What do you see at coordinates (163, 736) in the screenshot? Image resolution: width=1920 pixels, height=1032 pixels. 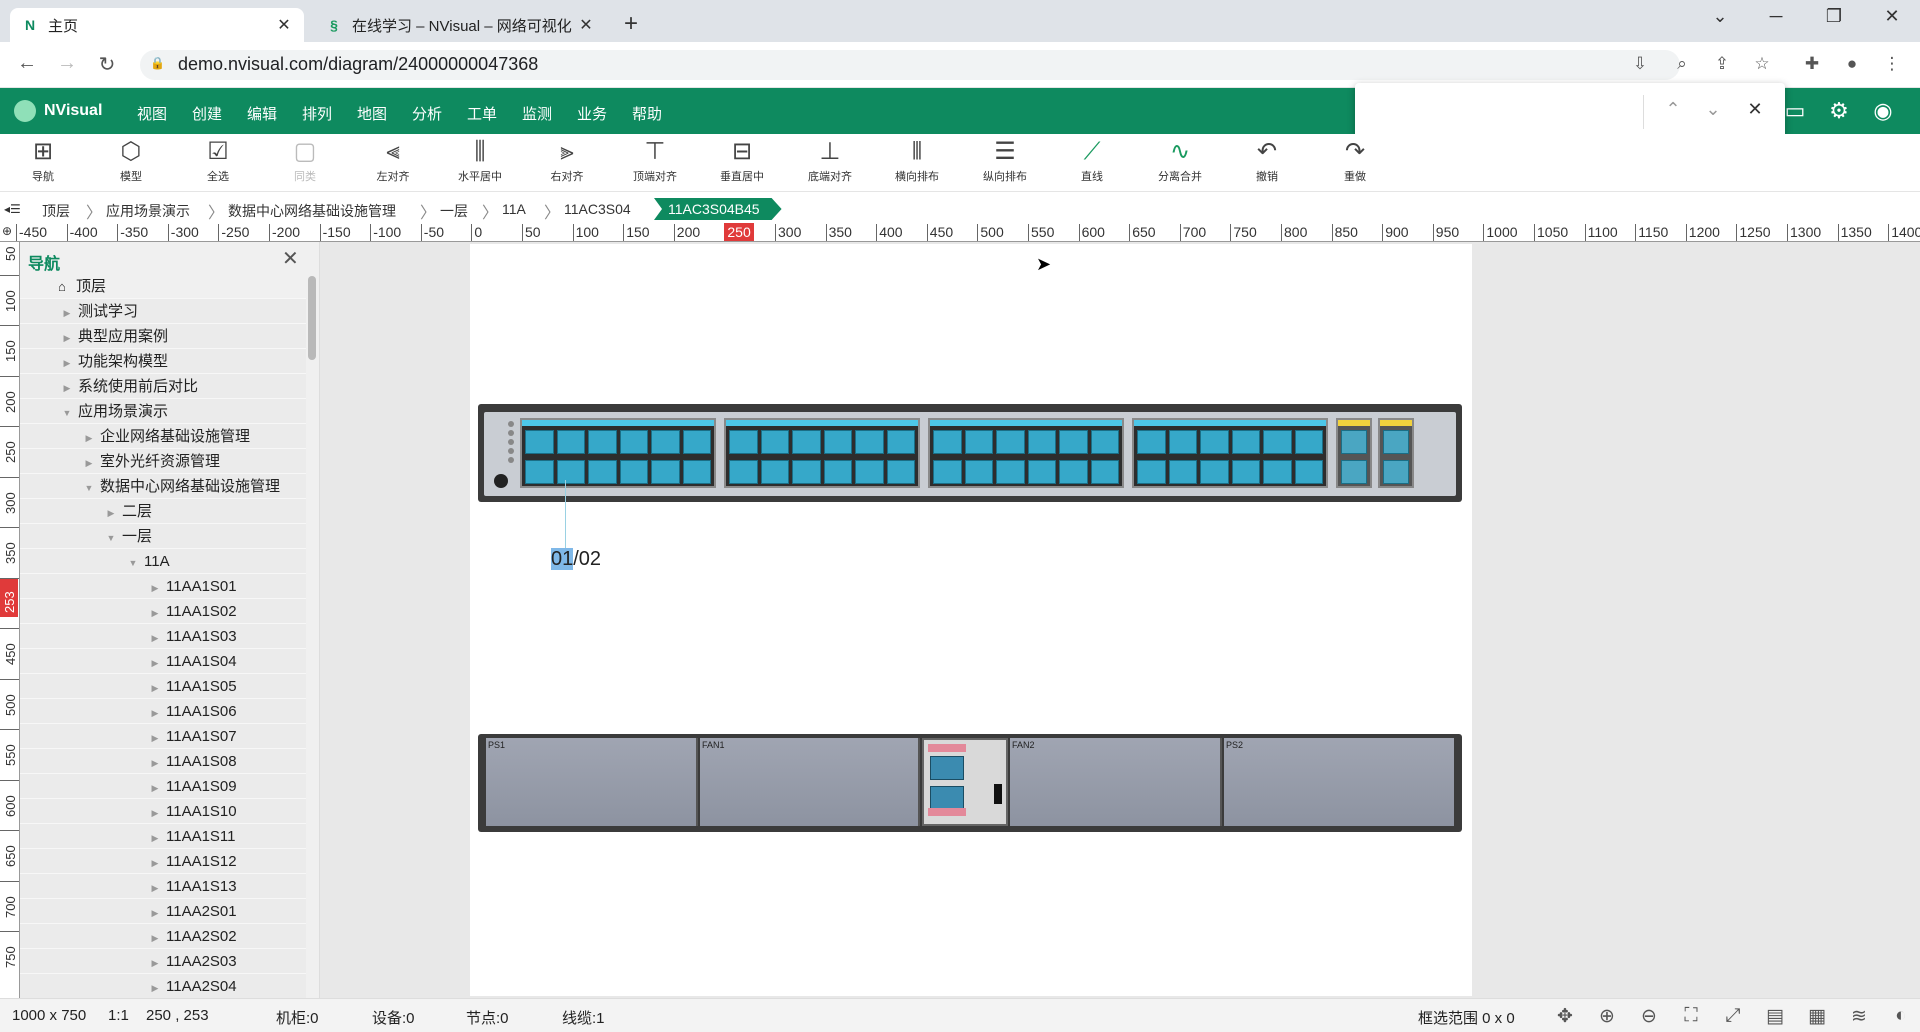 I see `tree-item: ▶ 11AA1S07` at bounding box center [163, 736].